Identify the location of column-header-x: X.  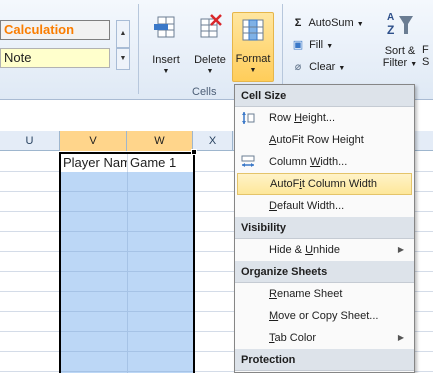
(213, 141).